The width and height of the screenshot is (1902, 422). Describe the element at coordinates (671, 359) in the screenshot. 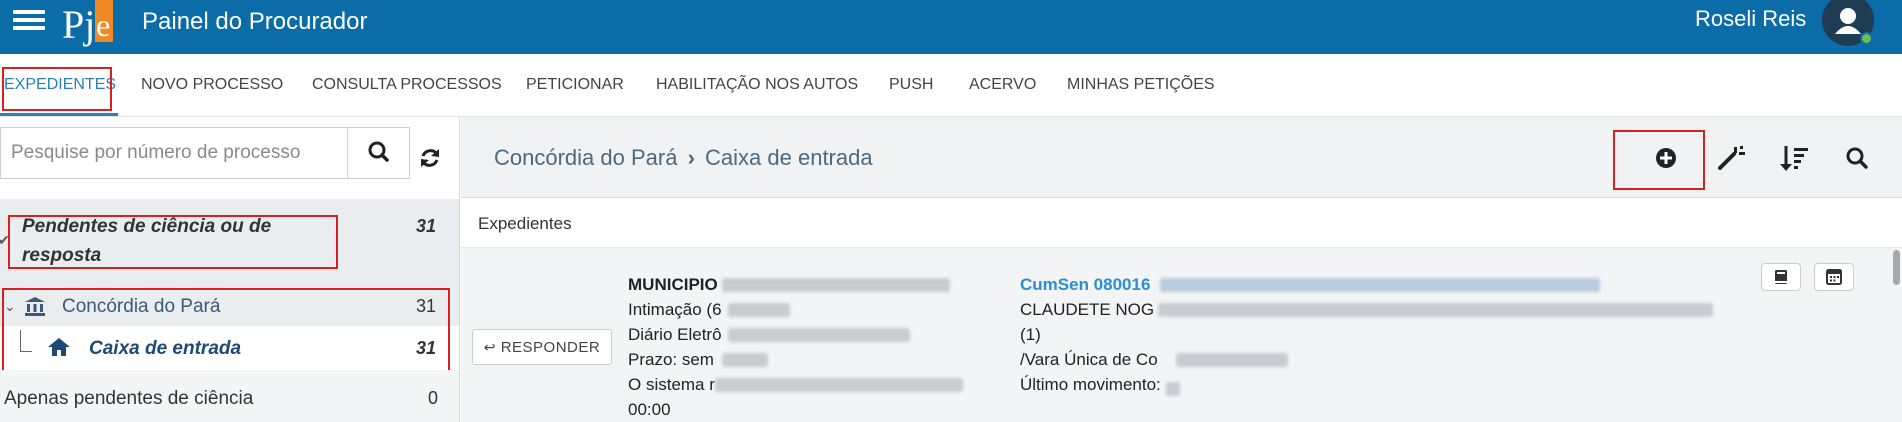

I see `expediente-prazo: Prazo: sem` at that location.